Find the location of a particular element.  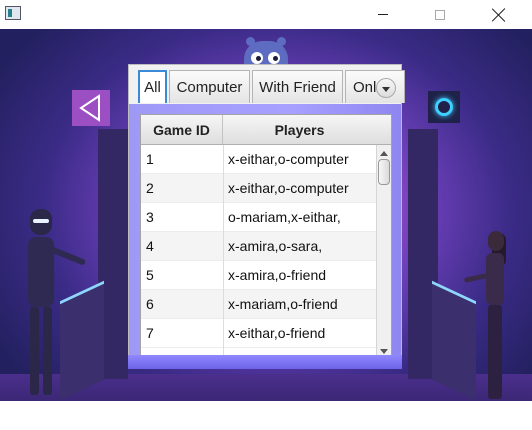

power-button is located at coordinates (444, 107).